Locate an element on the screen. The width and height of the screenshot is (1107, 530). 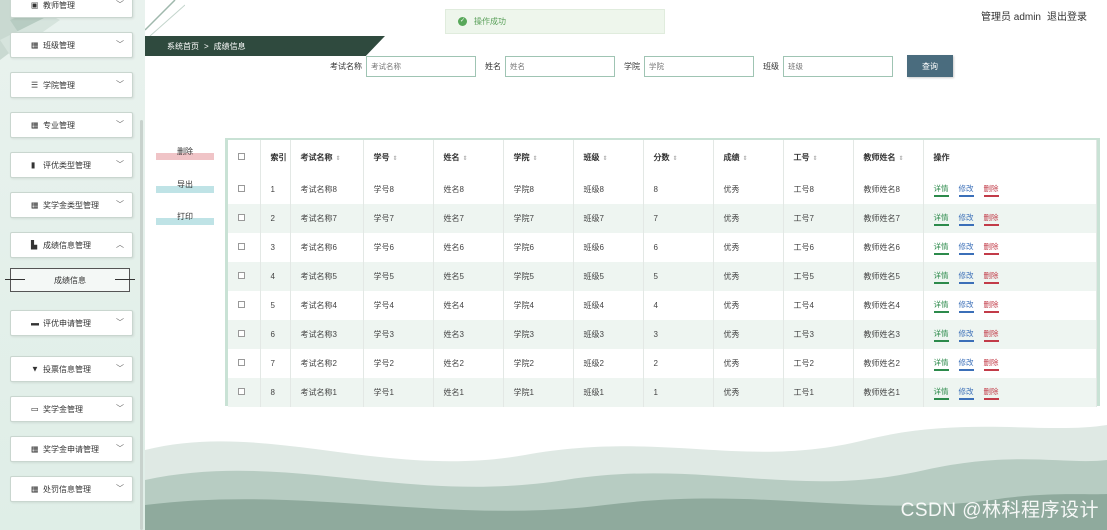
success-check-icon: ✓ is located at coordinates (462, 21).